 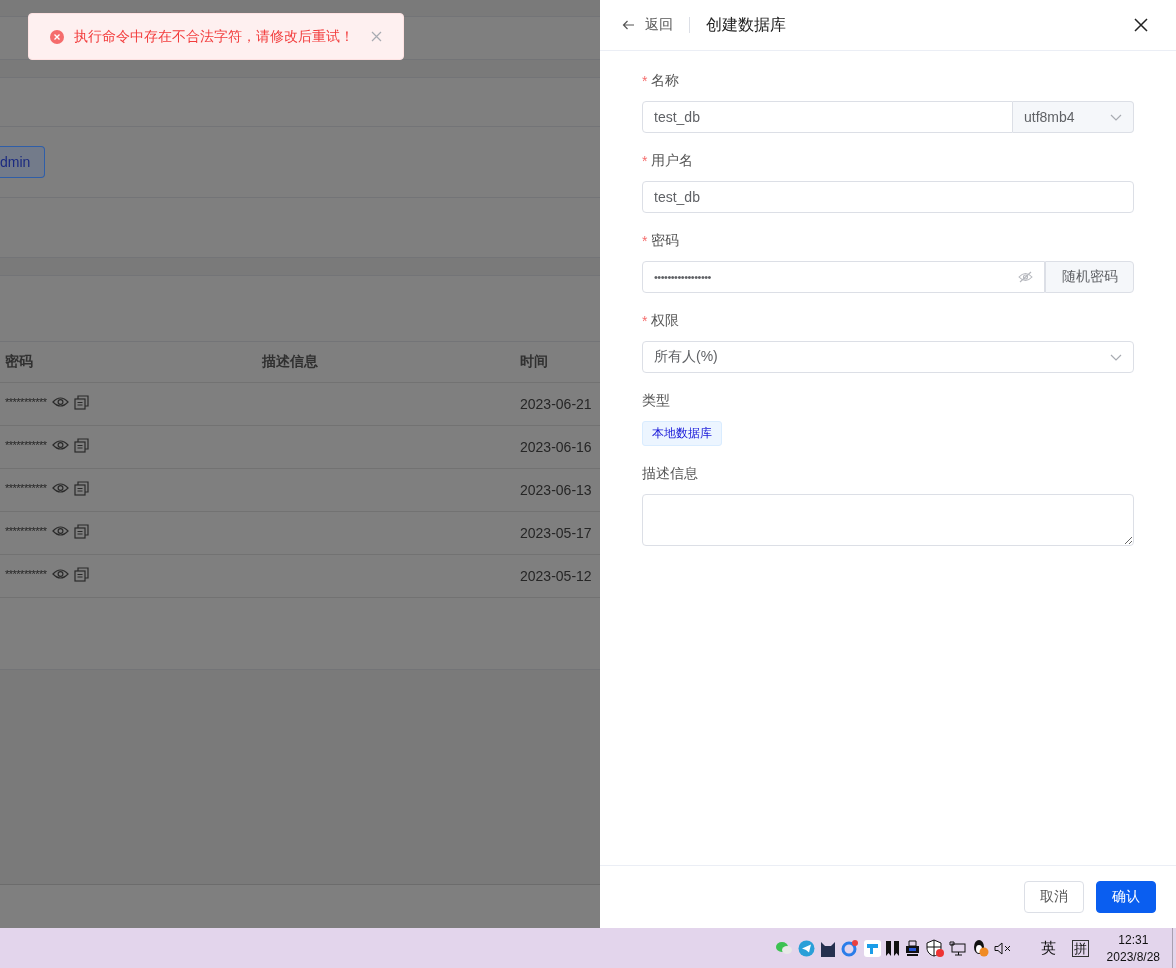 I want to click on column-header: 描述信息, so click(x=290, y=362).